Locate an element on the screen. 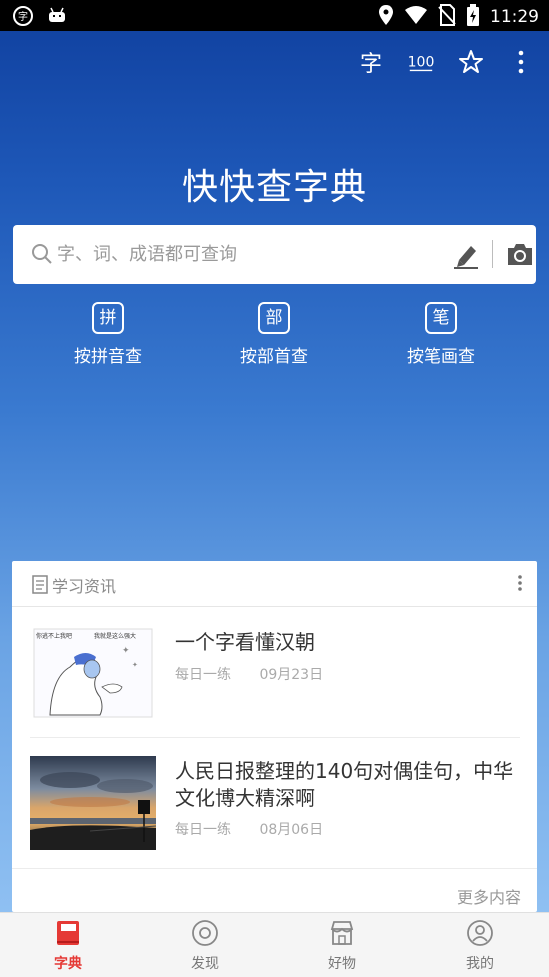  news-item: 人民日报整理的140句对偶佳句，中华文化博大精深啊 每日一练 08月06日 is located at coordinates (275, 804).